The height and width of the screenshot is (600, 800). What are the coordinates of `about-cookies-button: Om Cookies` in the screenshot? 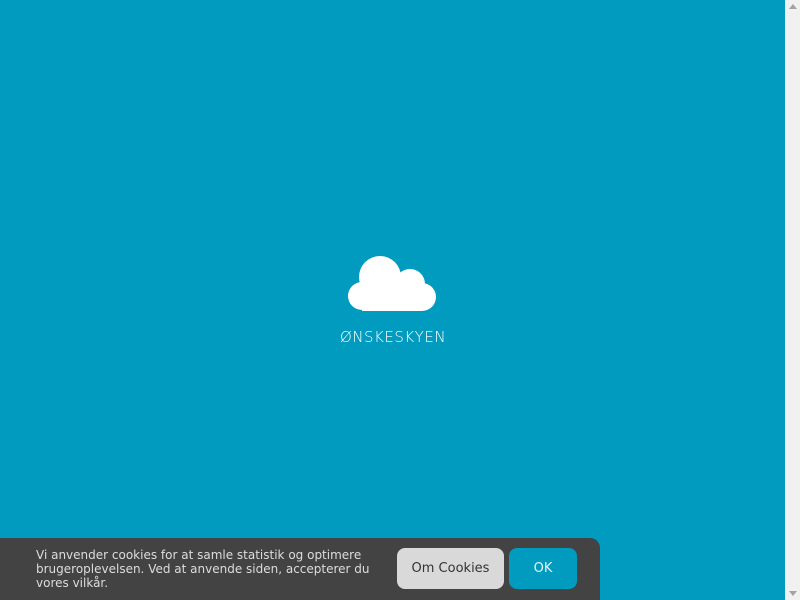 It's located at (450, 568).